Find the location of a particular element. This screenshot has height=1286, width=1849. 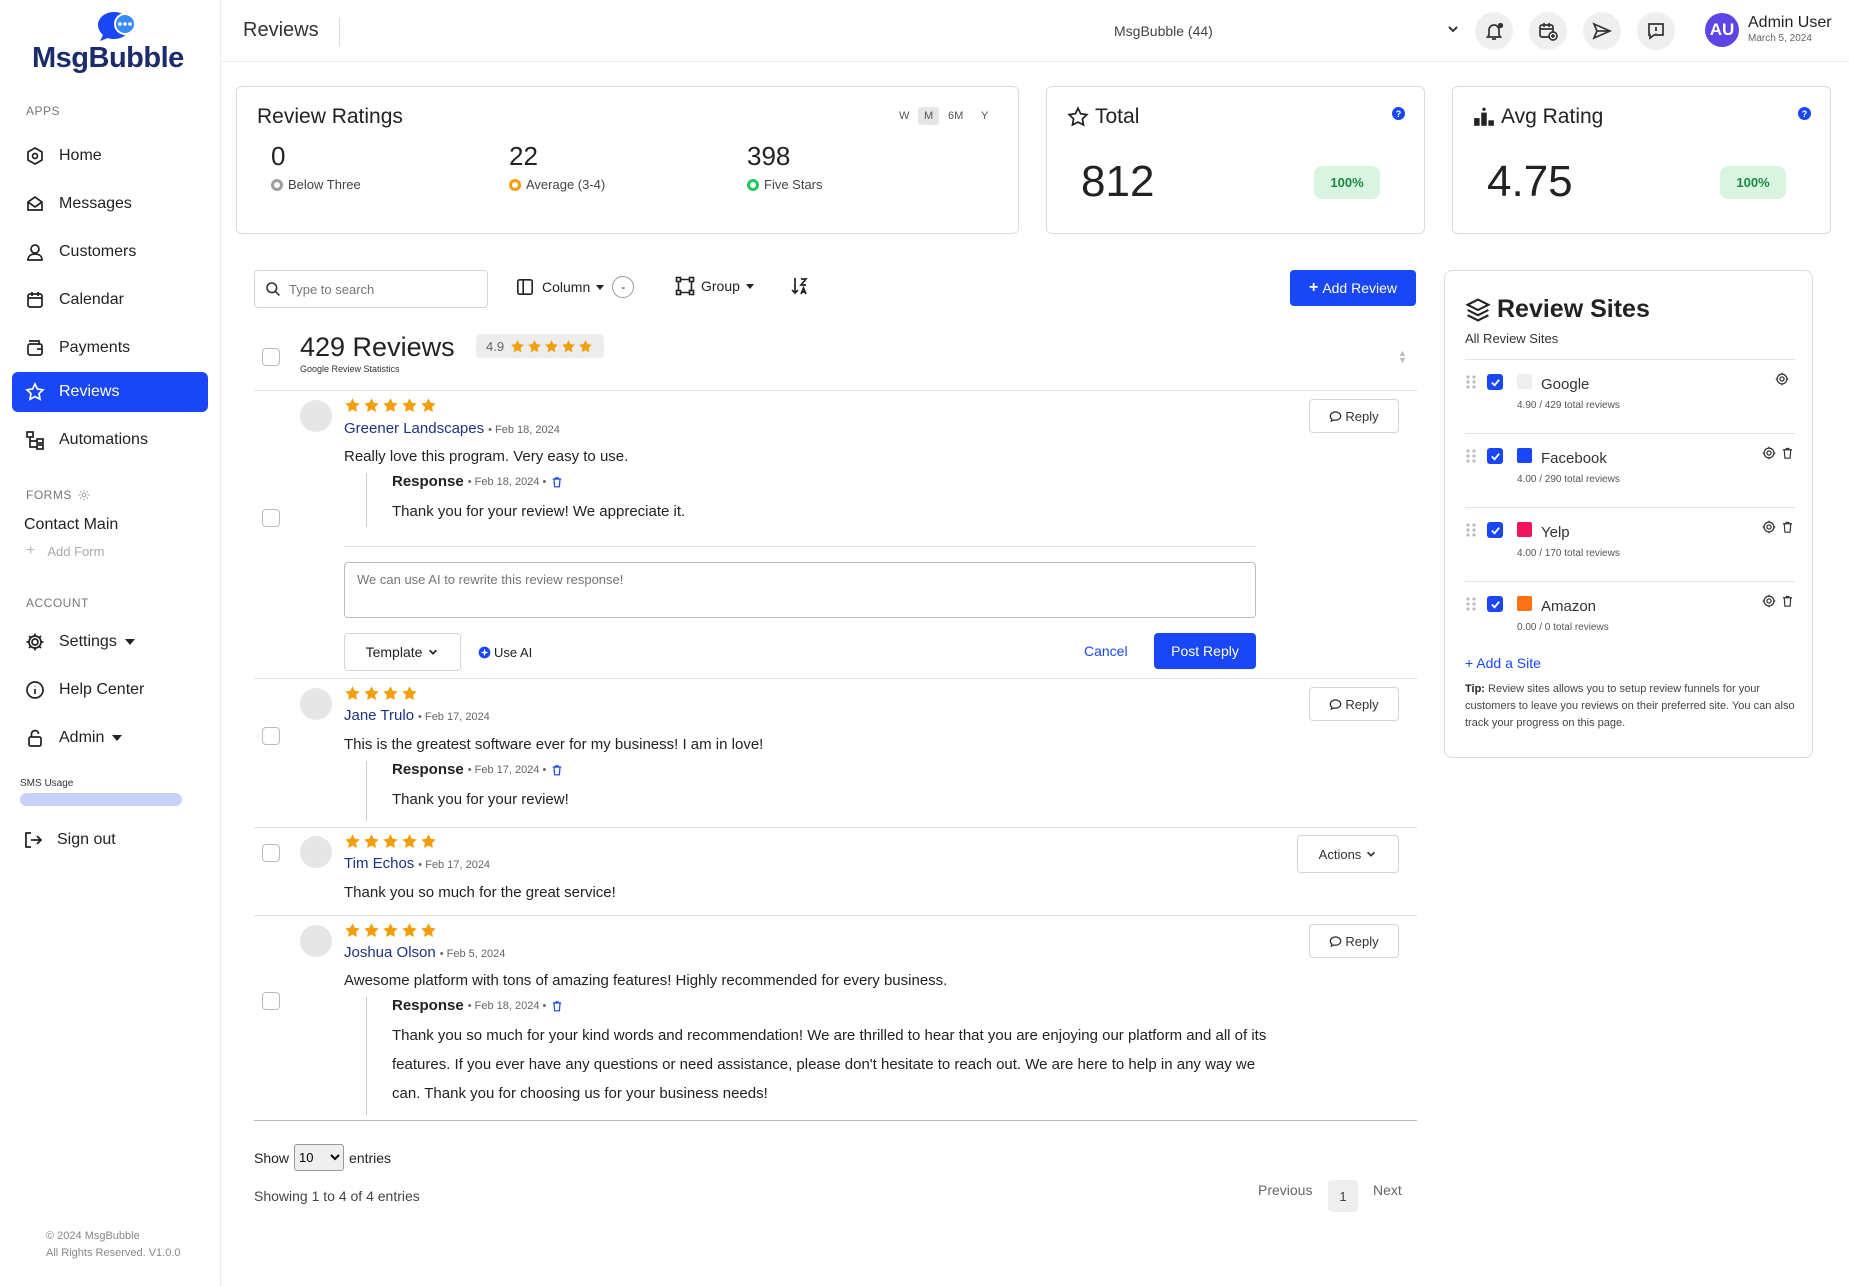

sidebar-item-admin: Admin is located at coordinates (110, 738).